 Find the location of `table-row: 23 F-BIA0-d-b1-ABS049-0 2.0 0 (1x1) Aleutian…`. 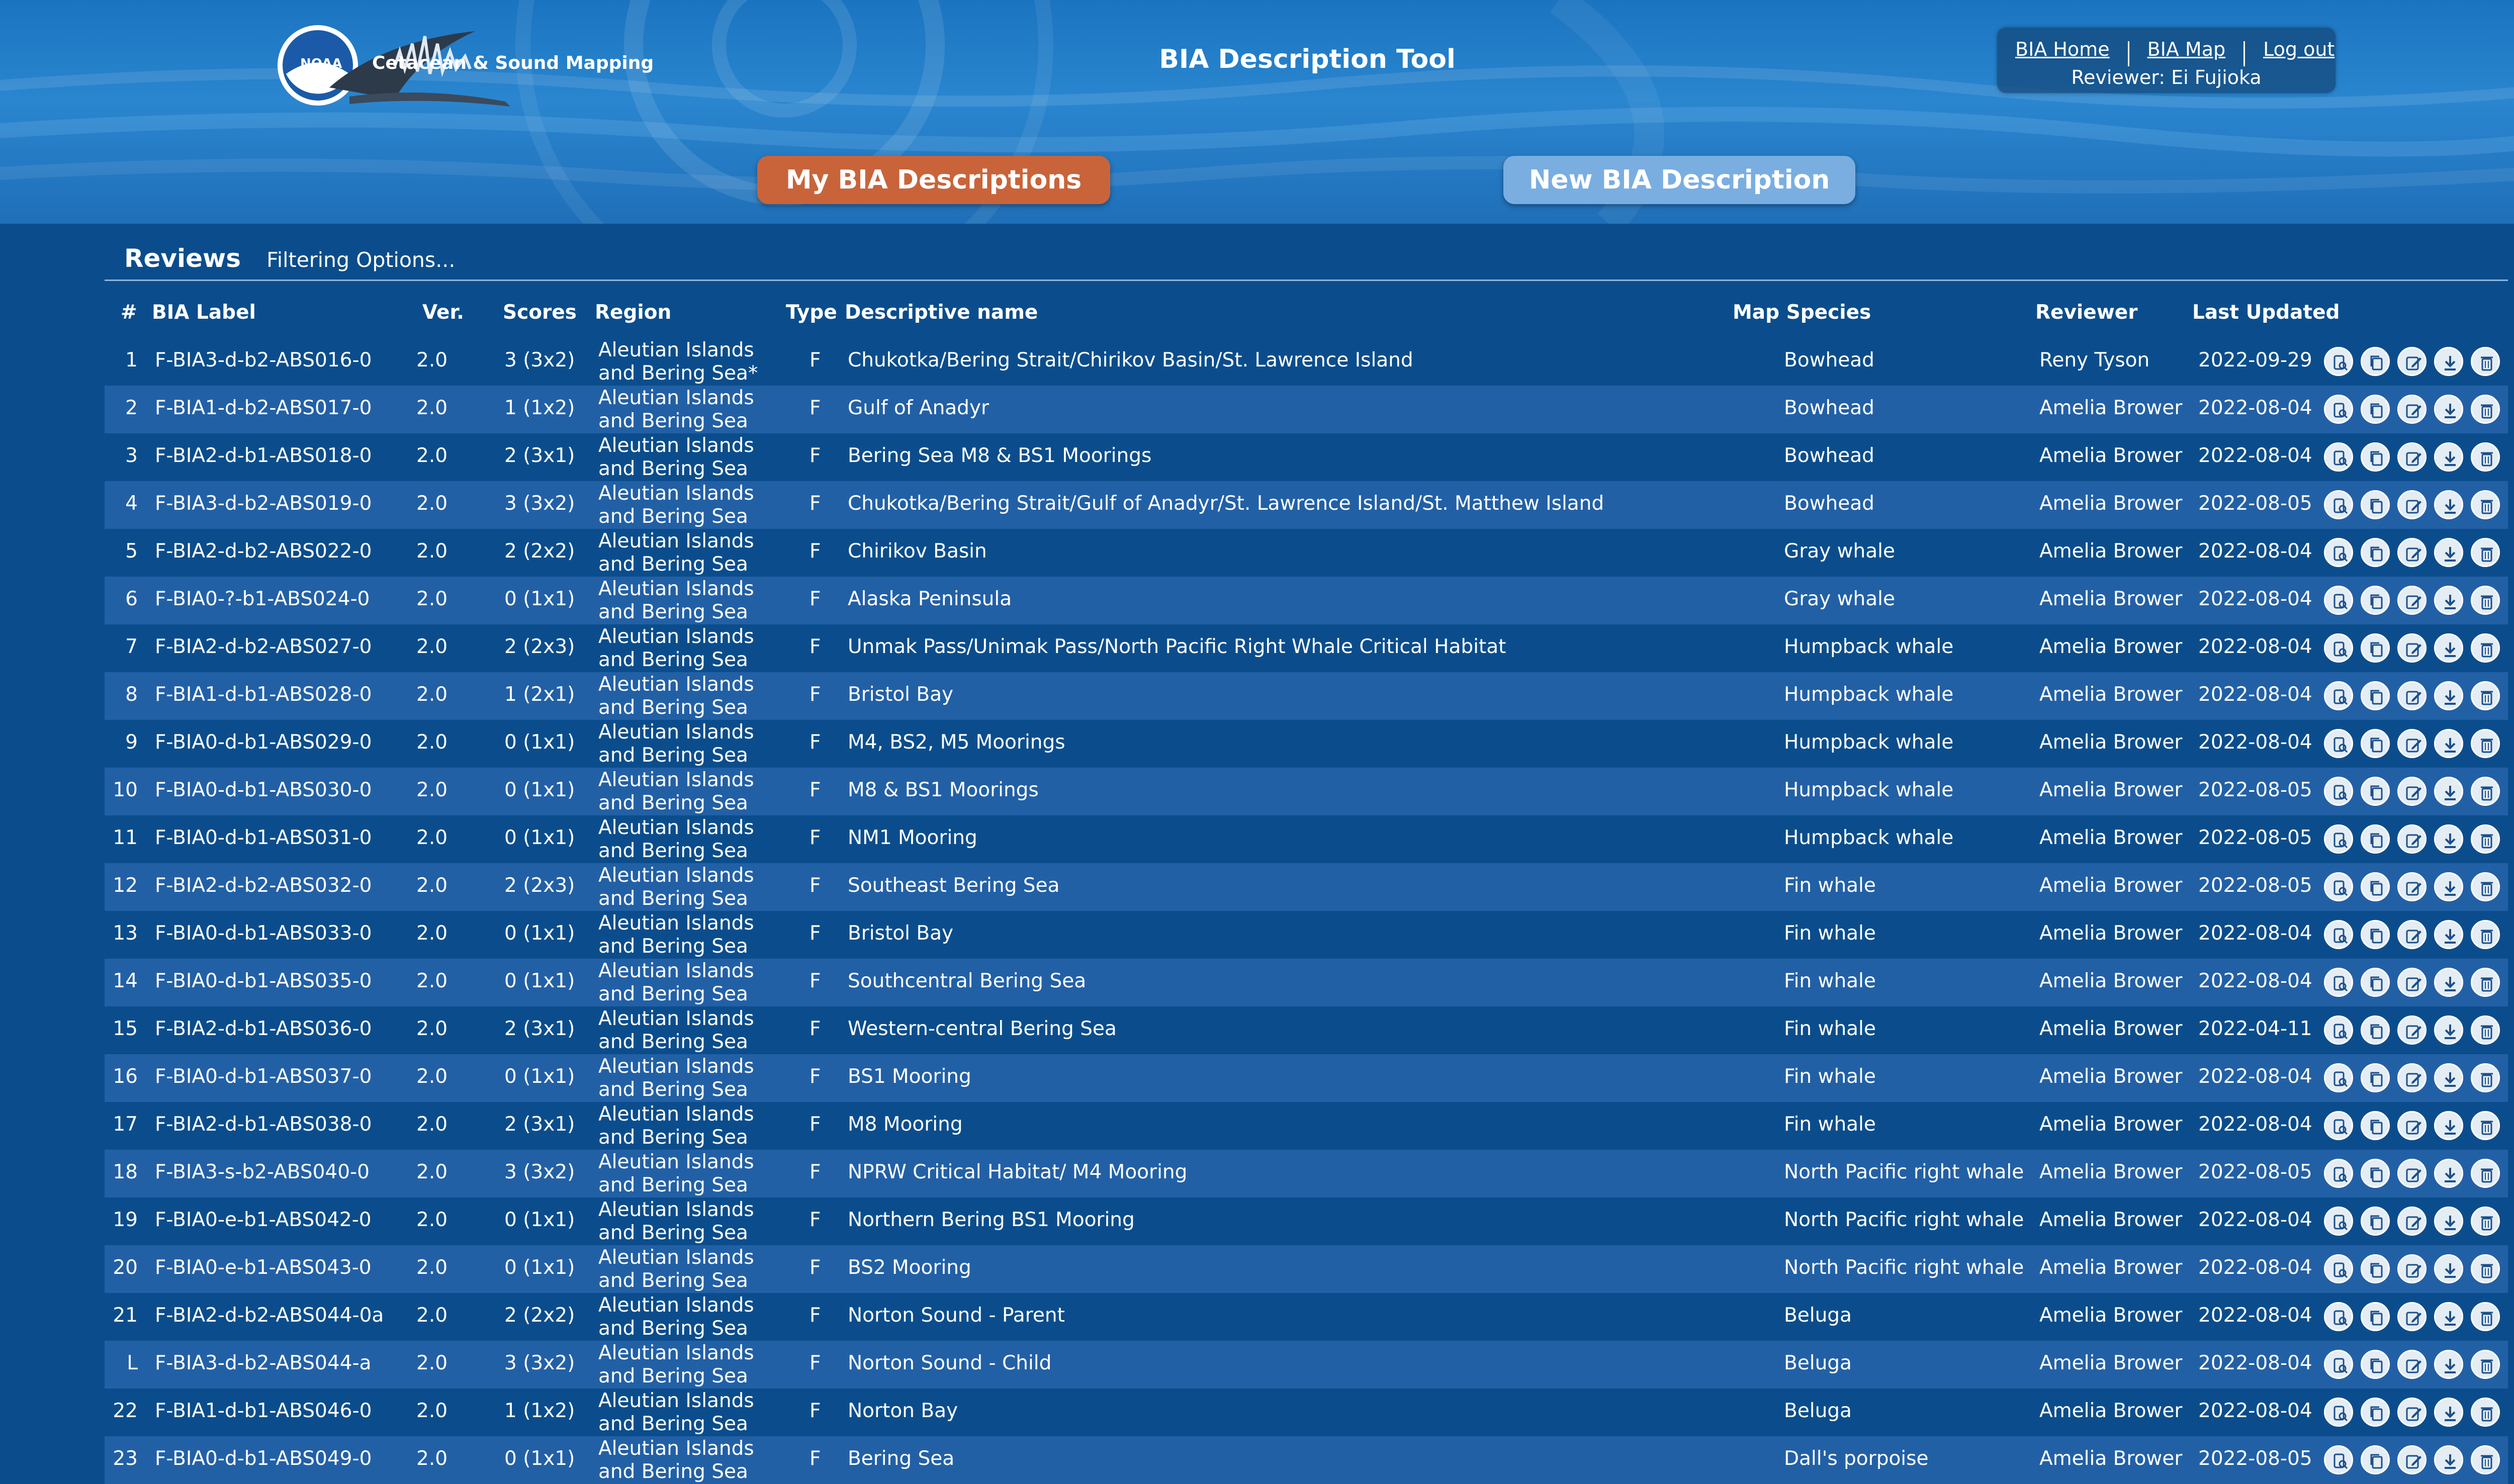

table-row: 23 F-BIA0-d-b1-ABS049-0 2.0 0 (1x1) Aleutian… is located at coordinates (1306, 1460).